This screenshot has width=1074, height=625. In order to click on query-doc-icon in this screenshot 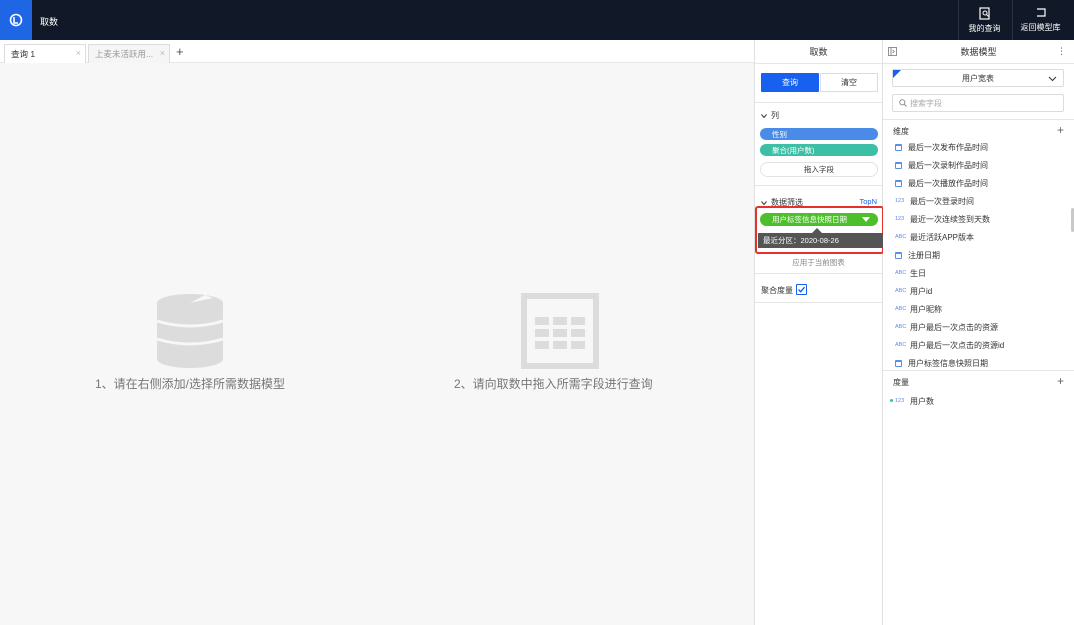, I will do `click(984, 13)`.